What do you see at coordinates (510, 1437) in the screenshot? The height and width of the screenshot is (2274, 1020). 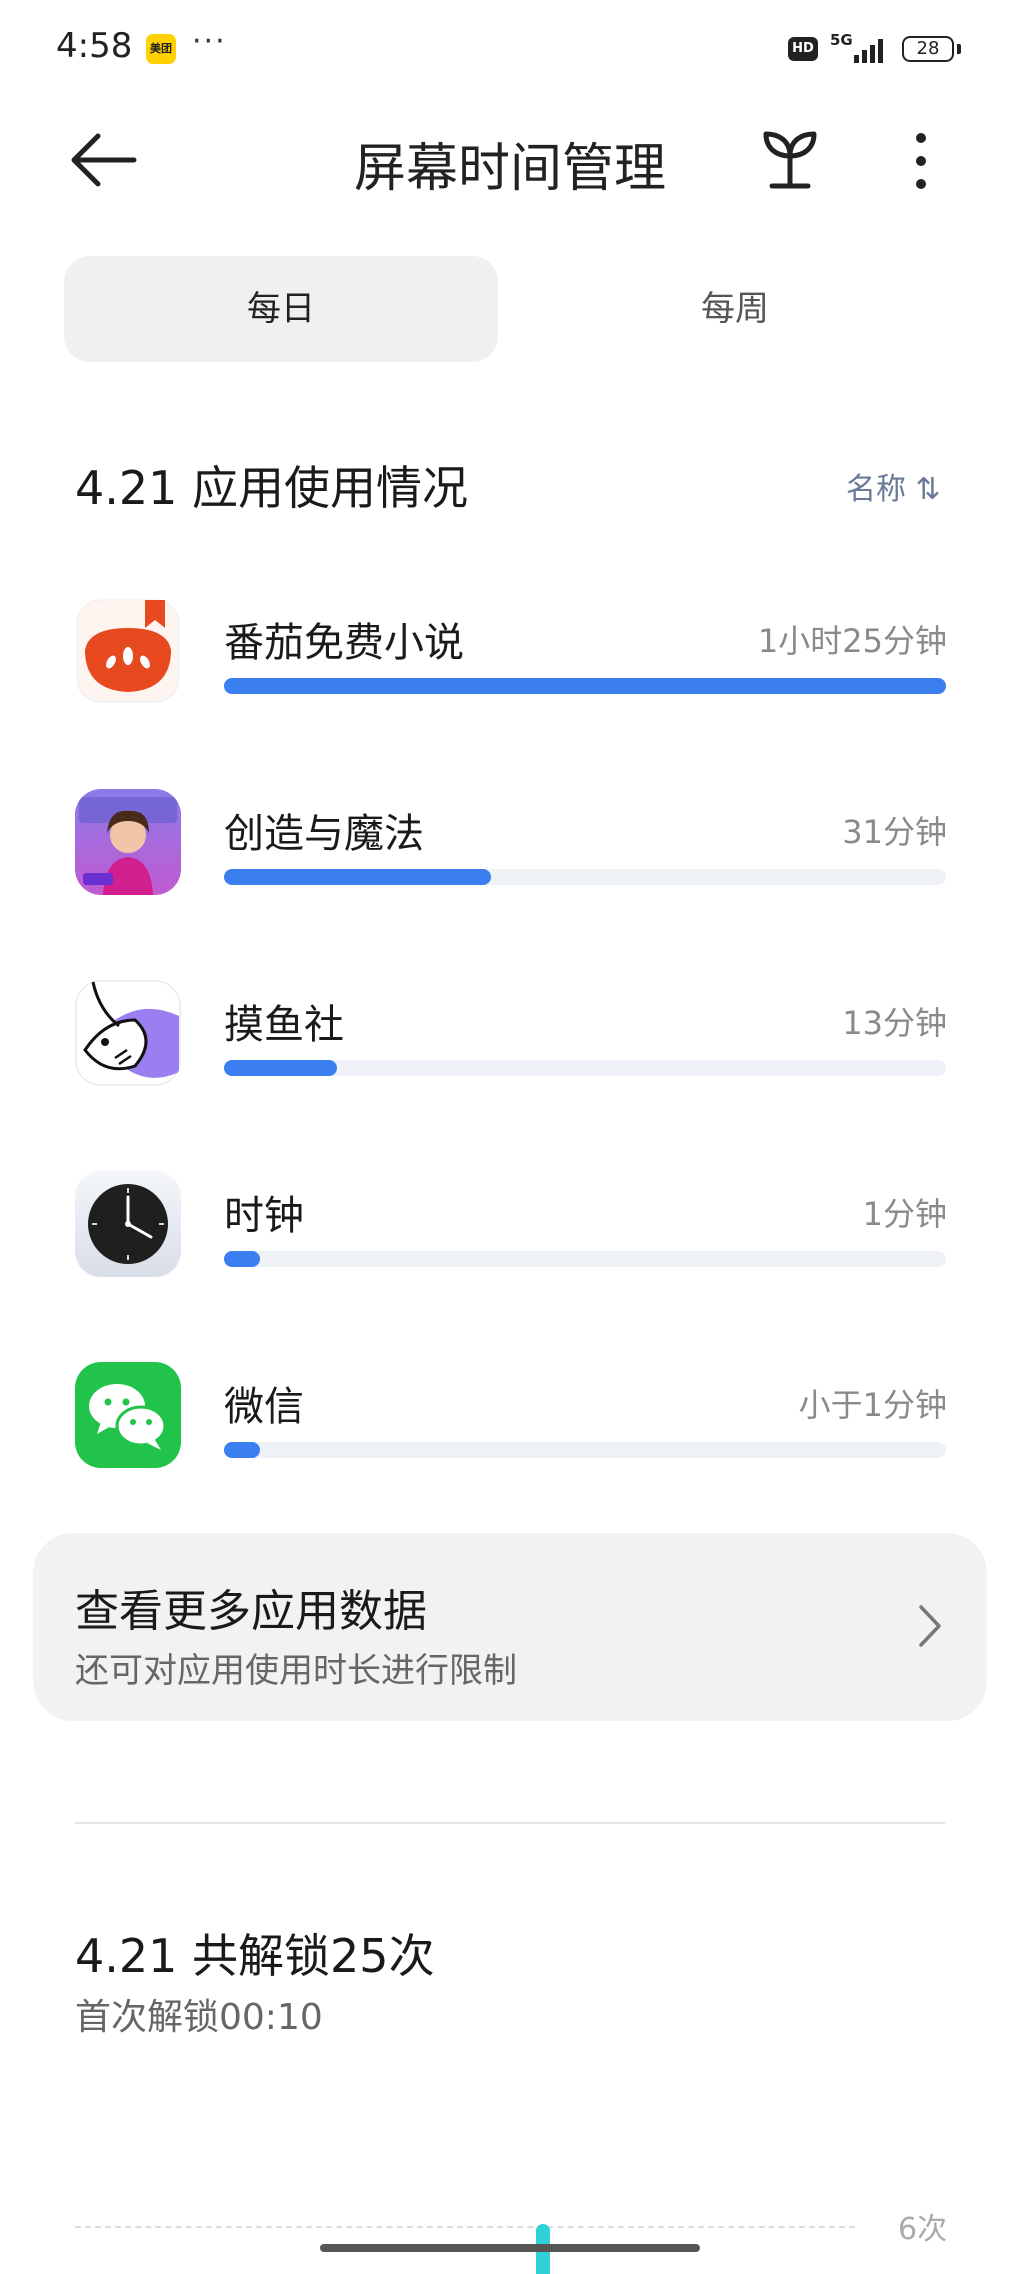 I see `app-row-wechat: 微信 小于1分钟` at bounding box center [510, 1437].